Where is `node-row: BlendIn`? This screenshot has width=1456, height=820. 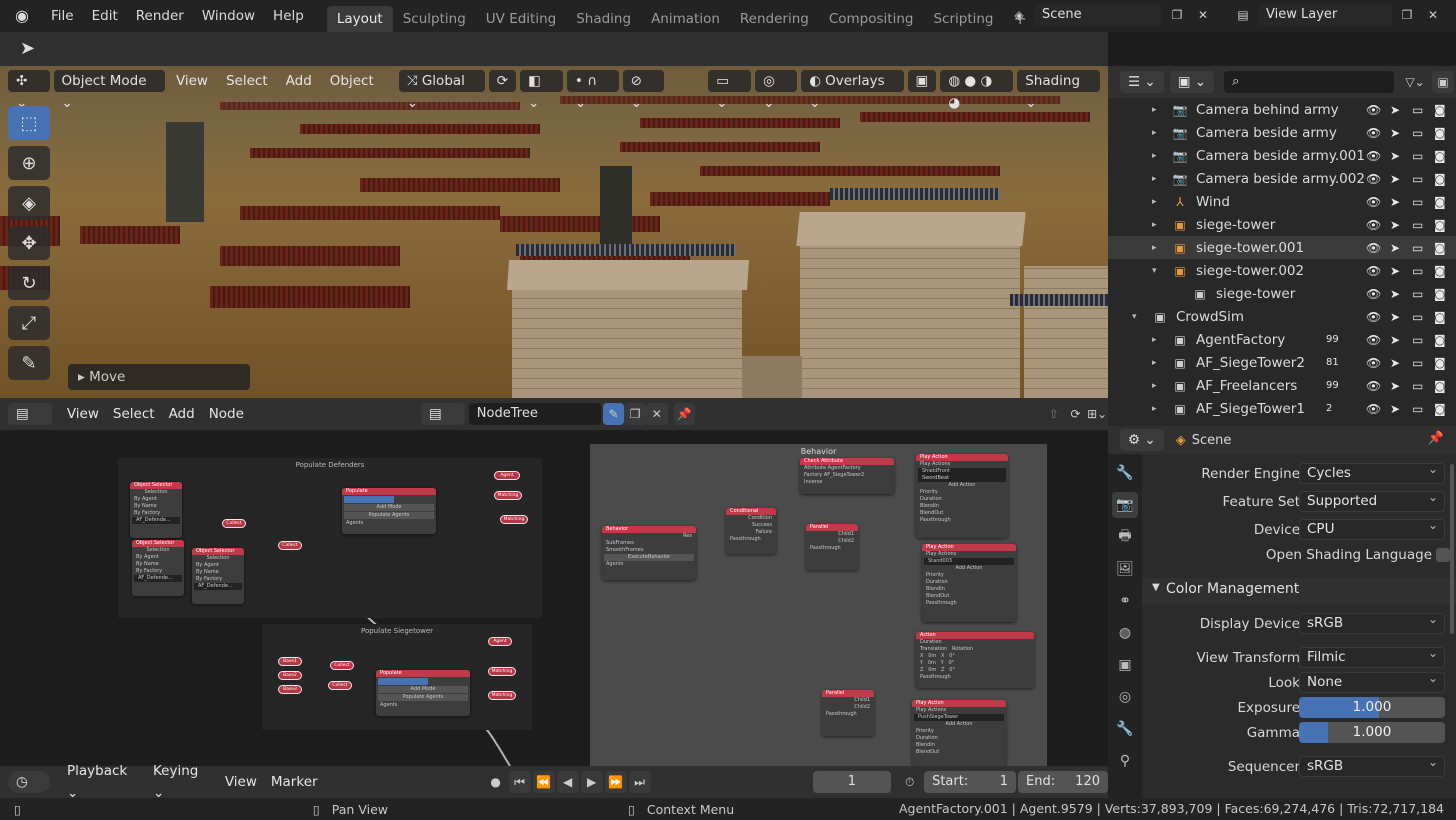
node-row: BlendIn is located at coordinates (959, 745).